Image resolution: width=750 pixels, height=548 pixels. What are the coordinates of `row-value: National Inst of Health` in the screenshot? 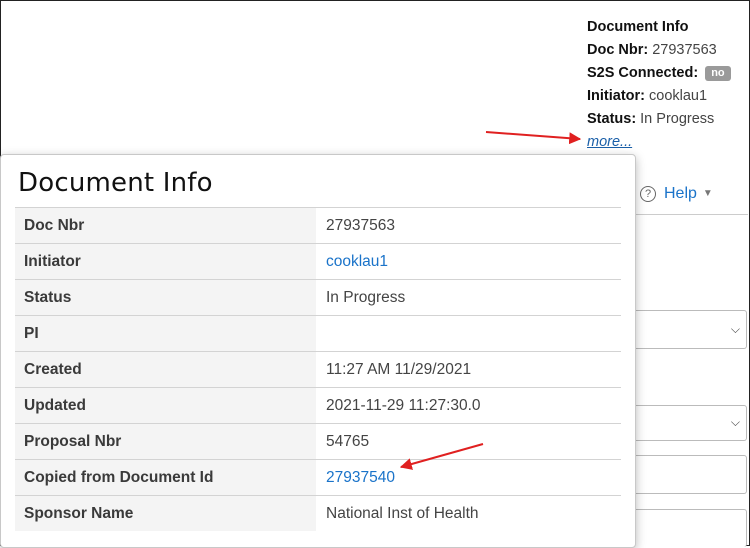 It's located at (468, 513).